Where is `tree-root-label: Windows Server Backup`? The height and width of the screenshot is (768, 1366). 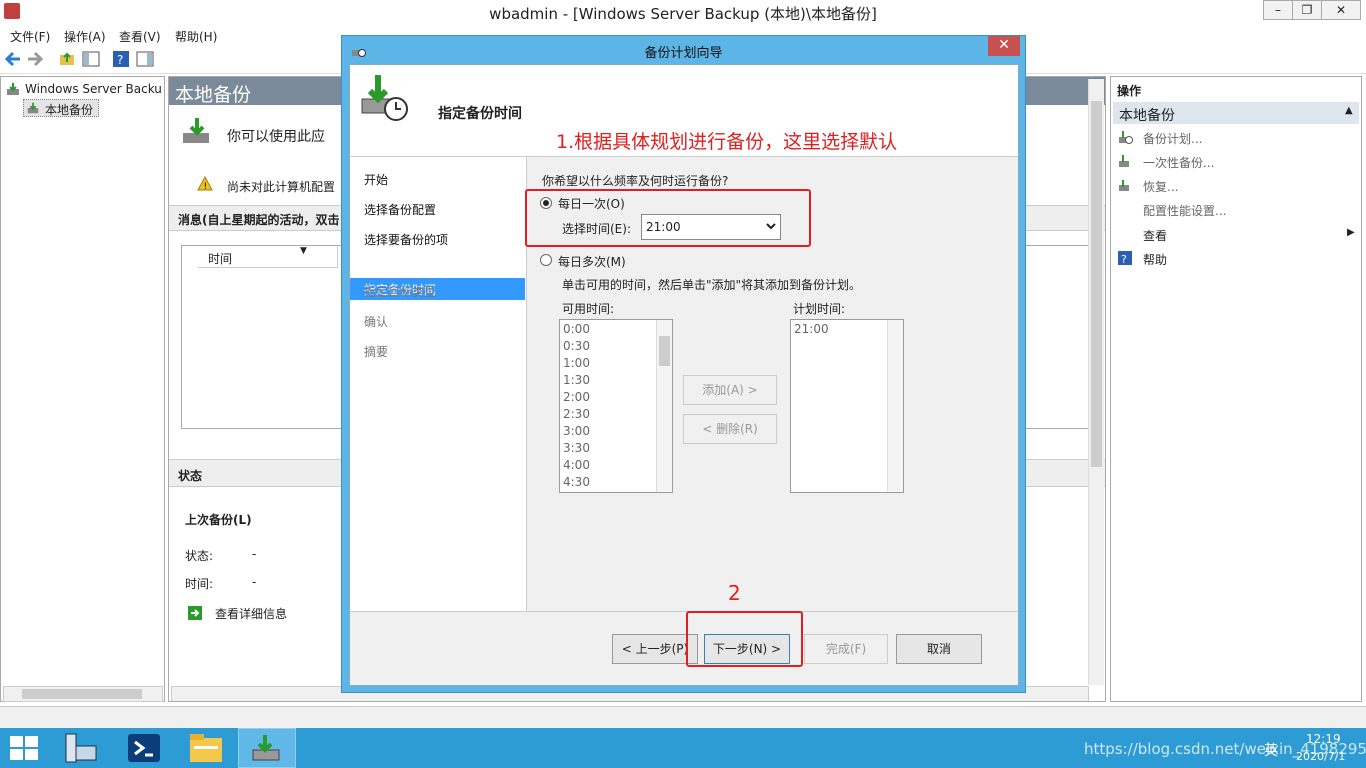
tree-root-label: Windows Server Backup is located at coordinates (94, 89).